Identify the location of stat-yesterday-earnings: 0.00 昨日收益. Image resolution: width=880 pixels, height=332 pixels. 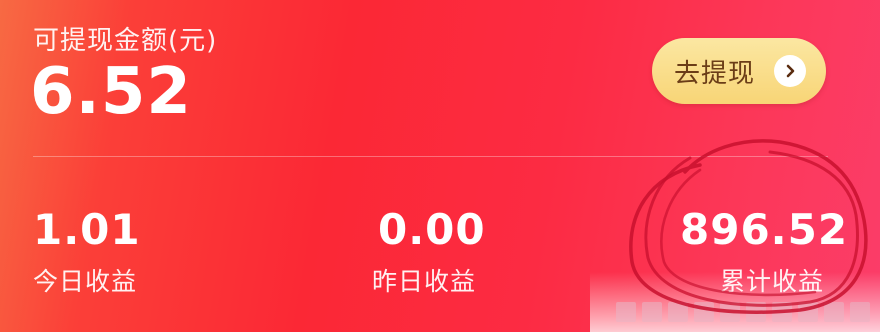
(429, 251).